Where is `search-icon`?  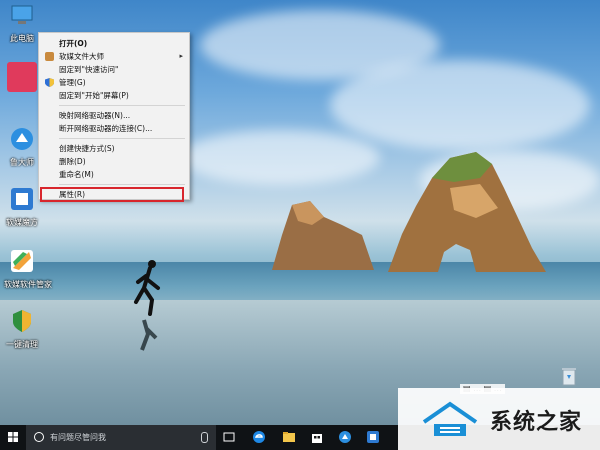 search-icon is located at coordinates (39, 437).